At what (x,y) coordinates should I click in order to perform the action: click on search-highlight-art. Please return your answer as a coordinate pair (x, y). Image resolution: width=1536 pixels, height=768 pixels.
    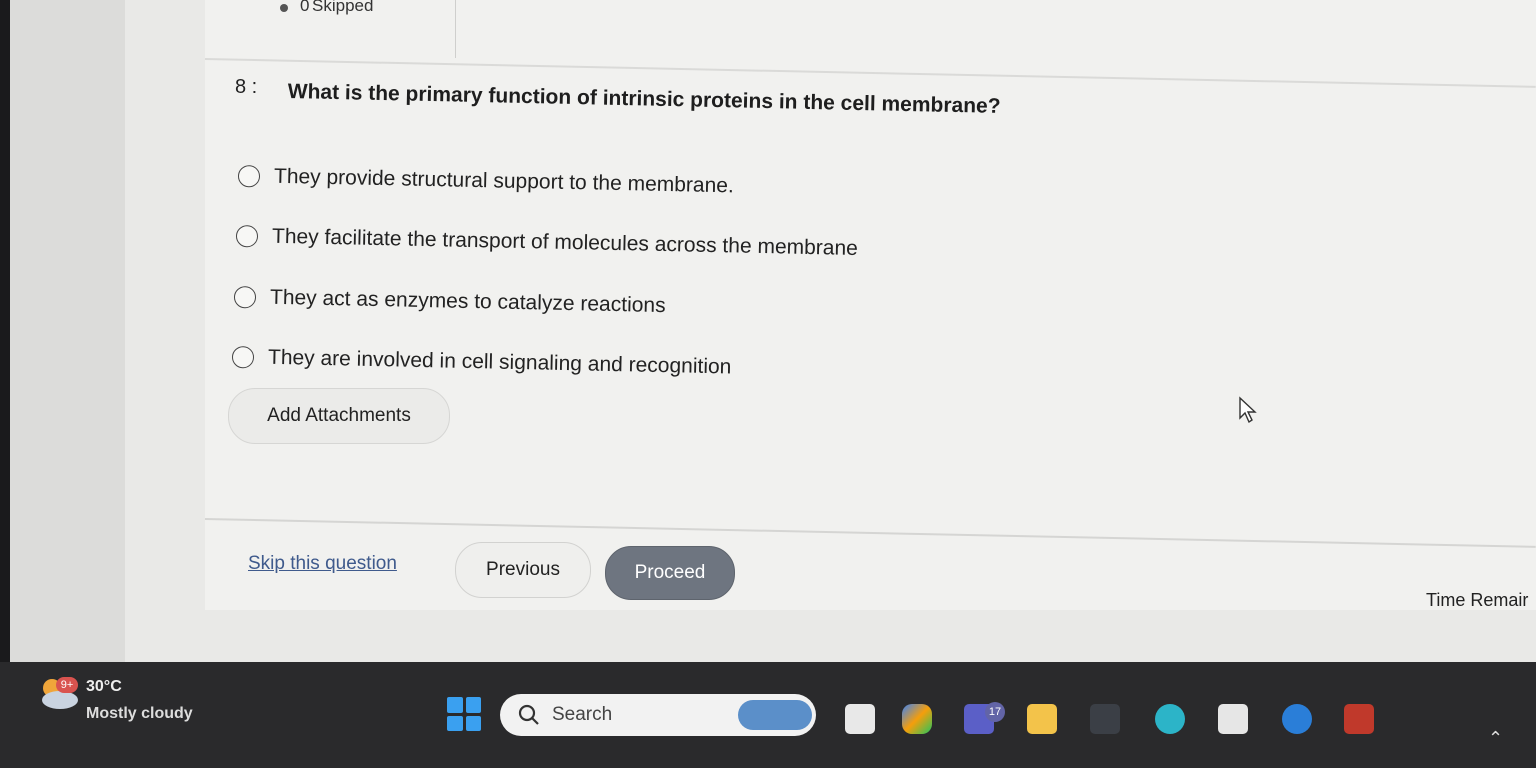
    Looking at the image, I should click on (775, 715).